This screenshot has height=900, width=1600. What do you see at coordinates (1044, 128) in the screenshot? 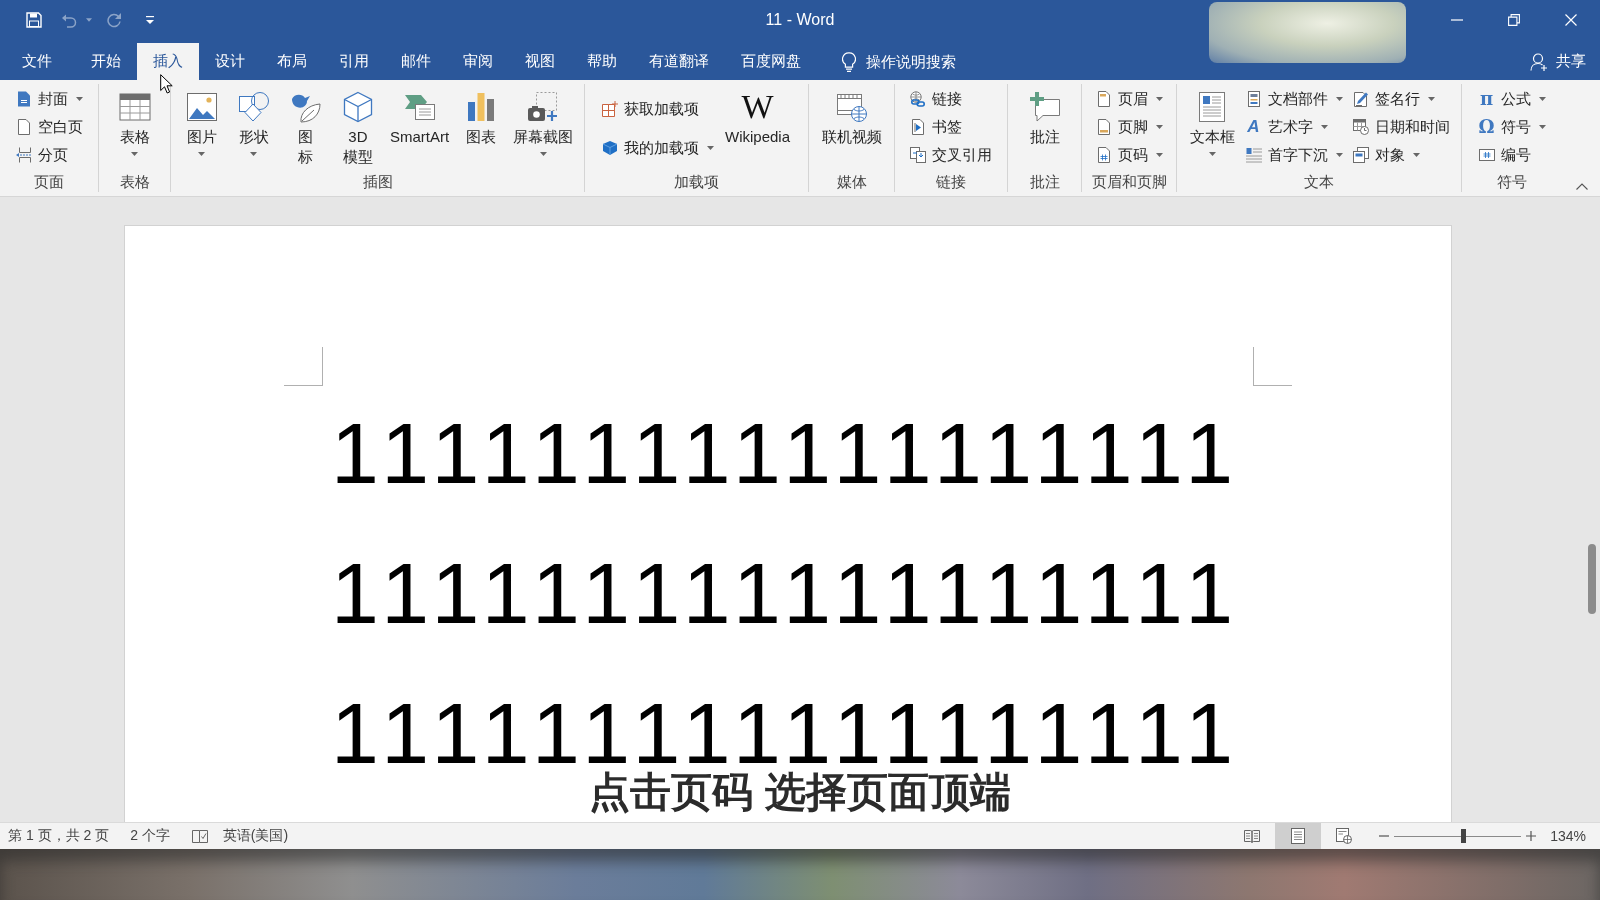
I see `comment-button: 批注` at bounding box center [1044, 128].